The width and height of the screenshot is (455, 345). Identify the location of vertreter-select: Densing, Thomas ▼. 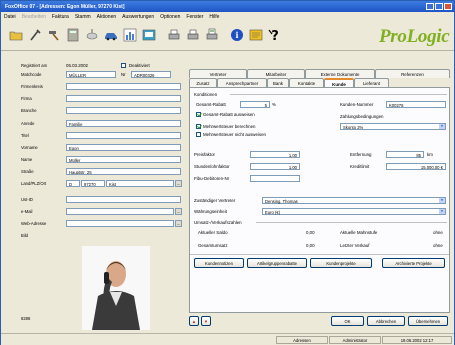
(354, 200).